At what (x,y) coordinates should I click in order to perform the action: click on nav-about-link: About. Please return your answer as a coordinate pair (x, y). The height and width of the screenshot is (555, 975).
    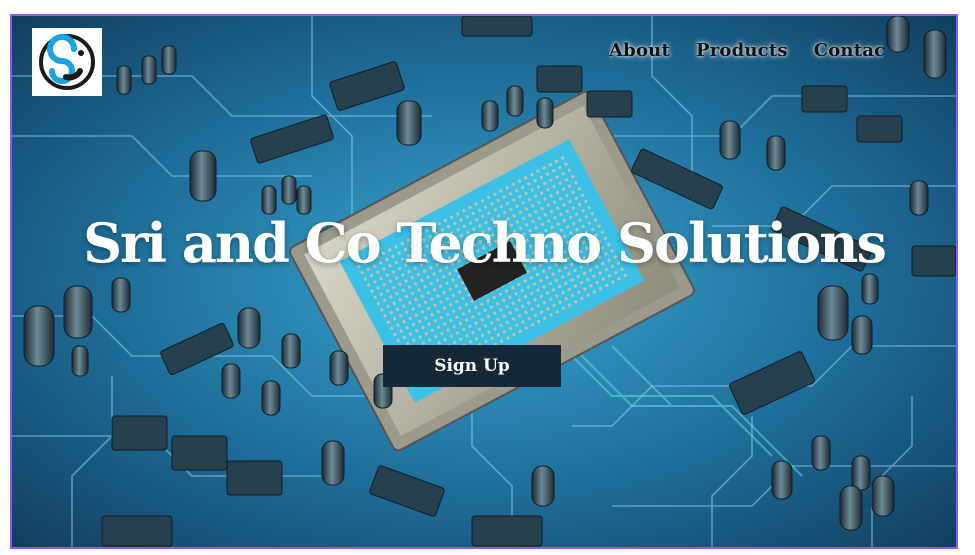
    Looking at the image, I should click on (639, 50).